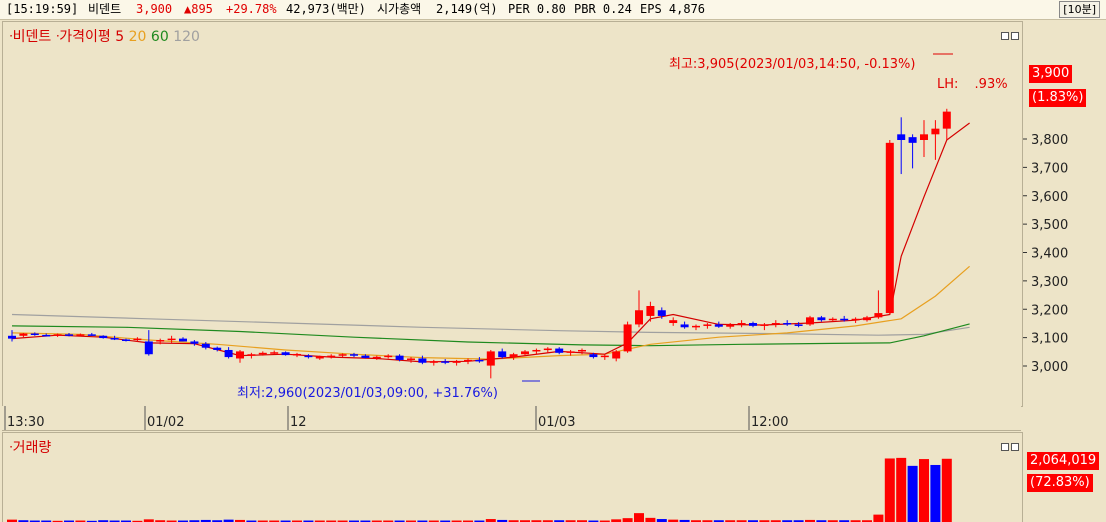 This screenshot has width=1106, height=522. What do you see at coordinates (251, 9) in the screenshot?
I see `price-change-pct: +29.78%` at bounding box center [251, 9].